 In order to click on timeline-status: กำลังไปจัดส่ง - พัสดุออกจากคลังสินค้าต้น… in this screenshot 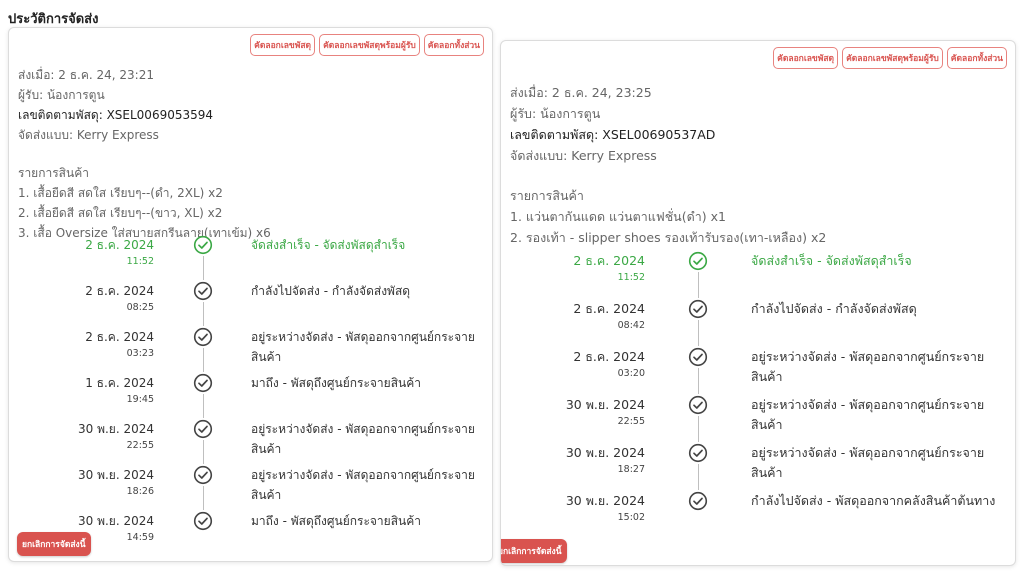, I will do `click(873, 500)`.